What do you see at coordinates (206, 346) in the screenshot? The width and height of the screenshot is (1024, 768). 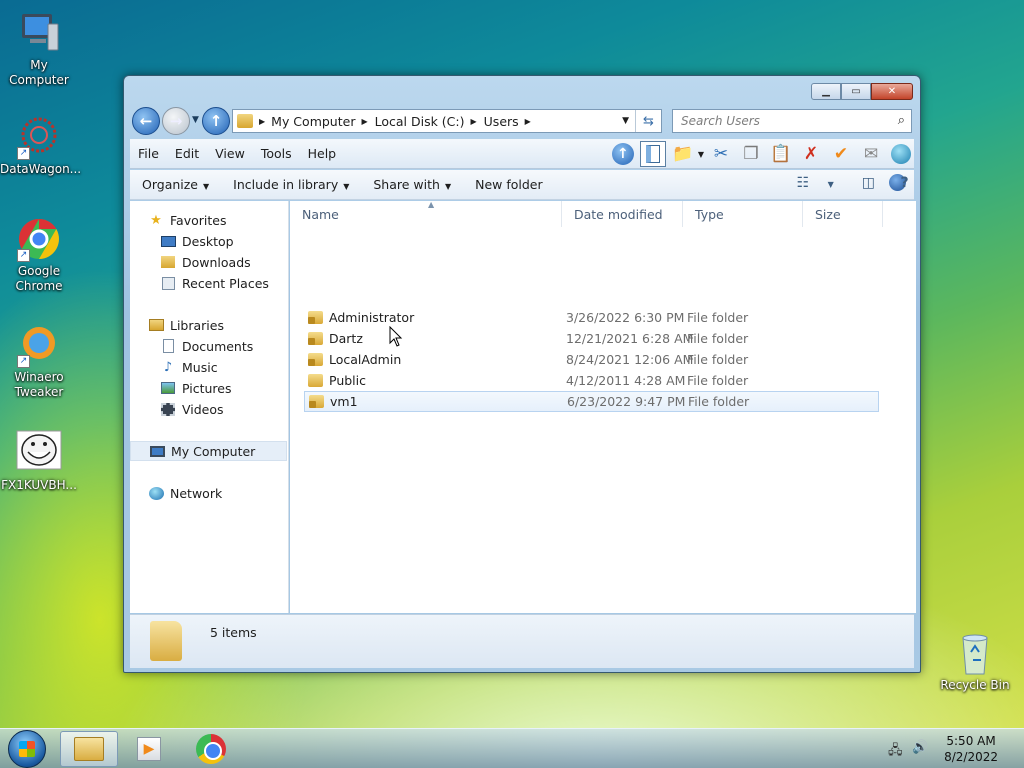 I see `nav-documents: Documents` at bounding box center [206, 346].